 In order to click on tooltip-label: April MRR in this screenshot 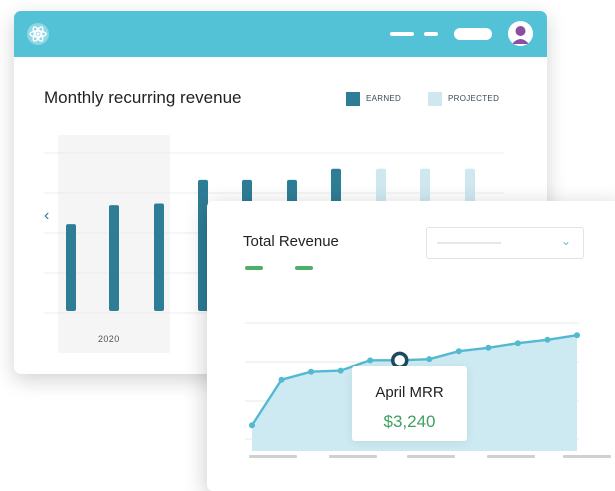, I will do `click(409, 392)`.